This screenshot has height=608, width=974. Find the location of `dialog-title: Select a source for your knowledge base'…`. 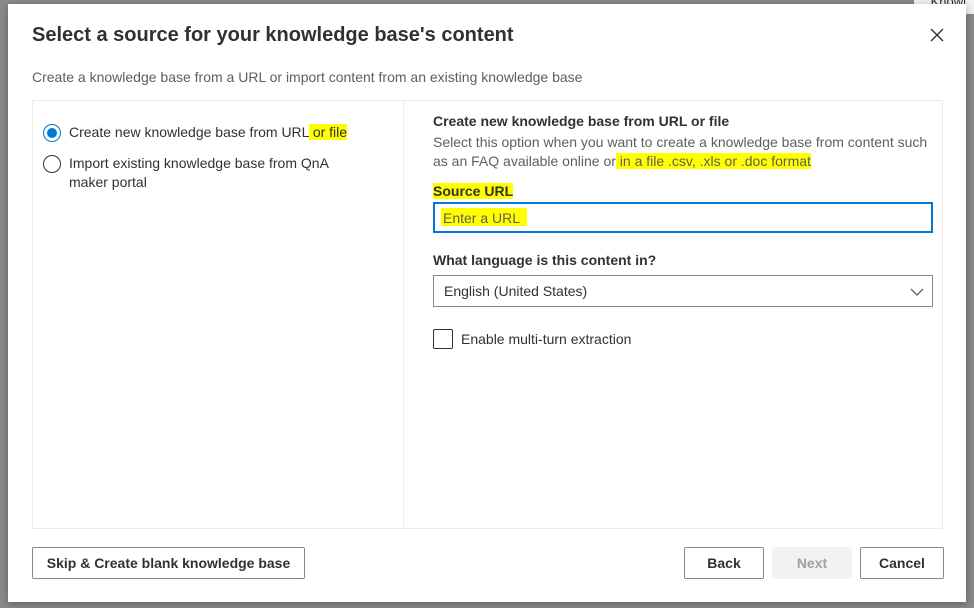

dialog-title: Select a source for your knowledge base'… is located at coordinates (273, 35).